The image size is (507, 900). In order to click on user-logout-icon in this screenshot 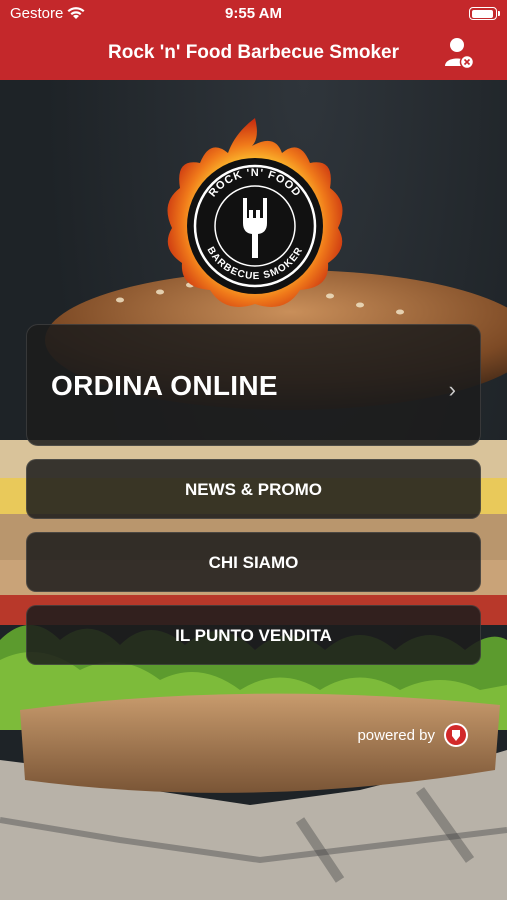, I will do `click(459, 53)`.